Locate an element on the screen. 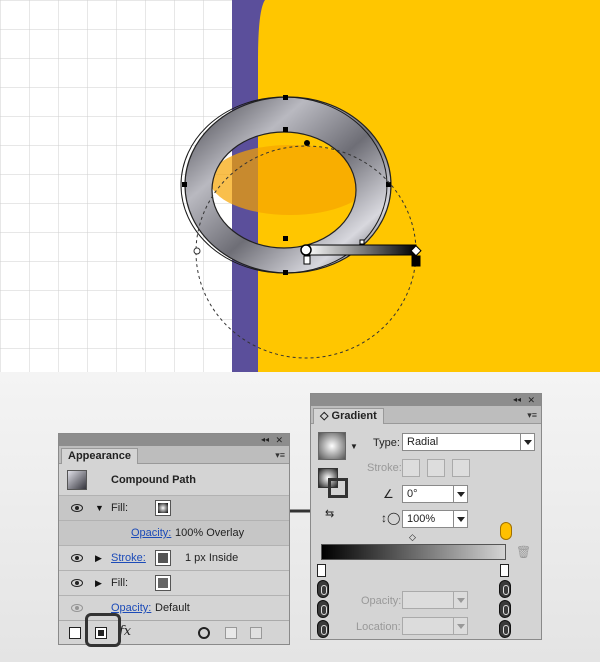 The width and height of the screenshot is (600, 662). tab-appearance: Appearance is located at coordinates (99, 456).